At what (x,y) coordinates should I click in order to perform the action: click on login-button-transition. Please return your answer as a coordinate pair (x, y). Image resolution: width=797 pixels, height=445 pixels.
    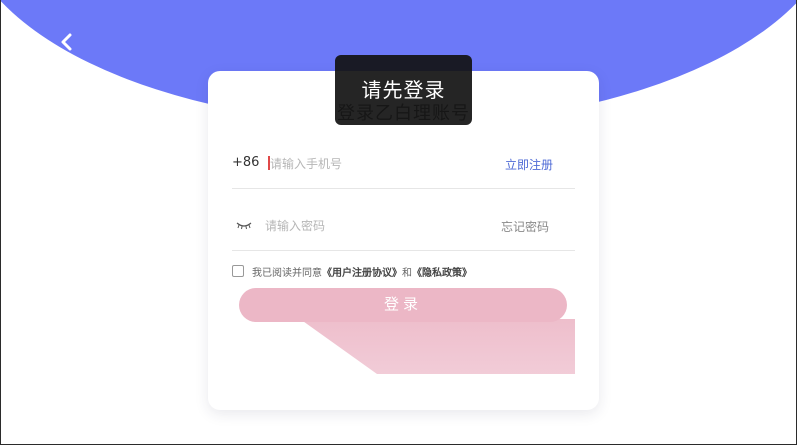
    Looking at the image, I should click on (437, 346).